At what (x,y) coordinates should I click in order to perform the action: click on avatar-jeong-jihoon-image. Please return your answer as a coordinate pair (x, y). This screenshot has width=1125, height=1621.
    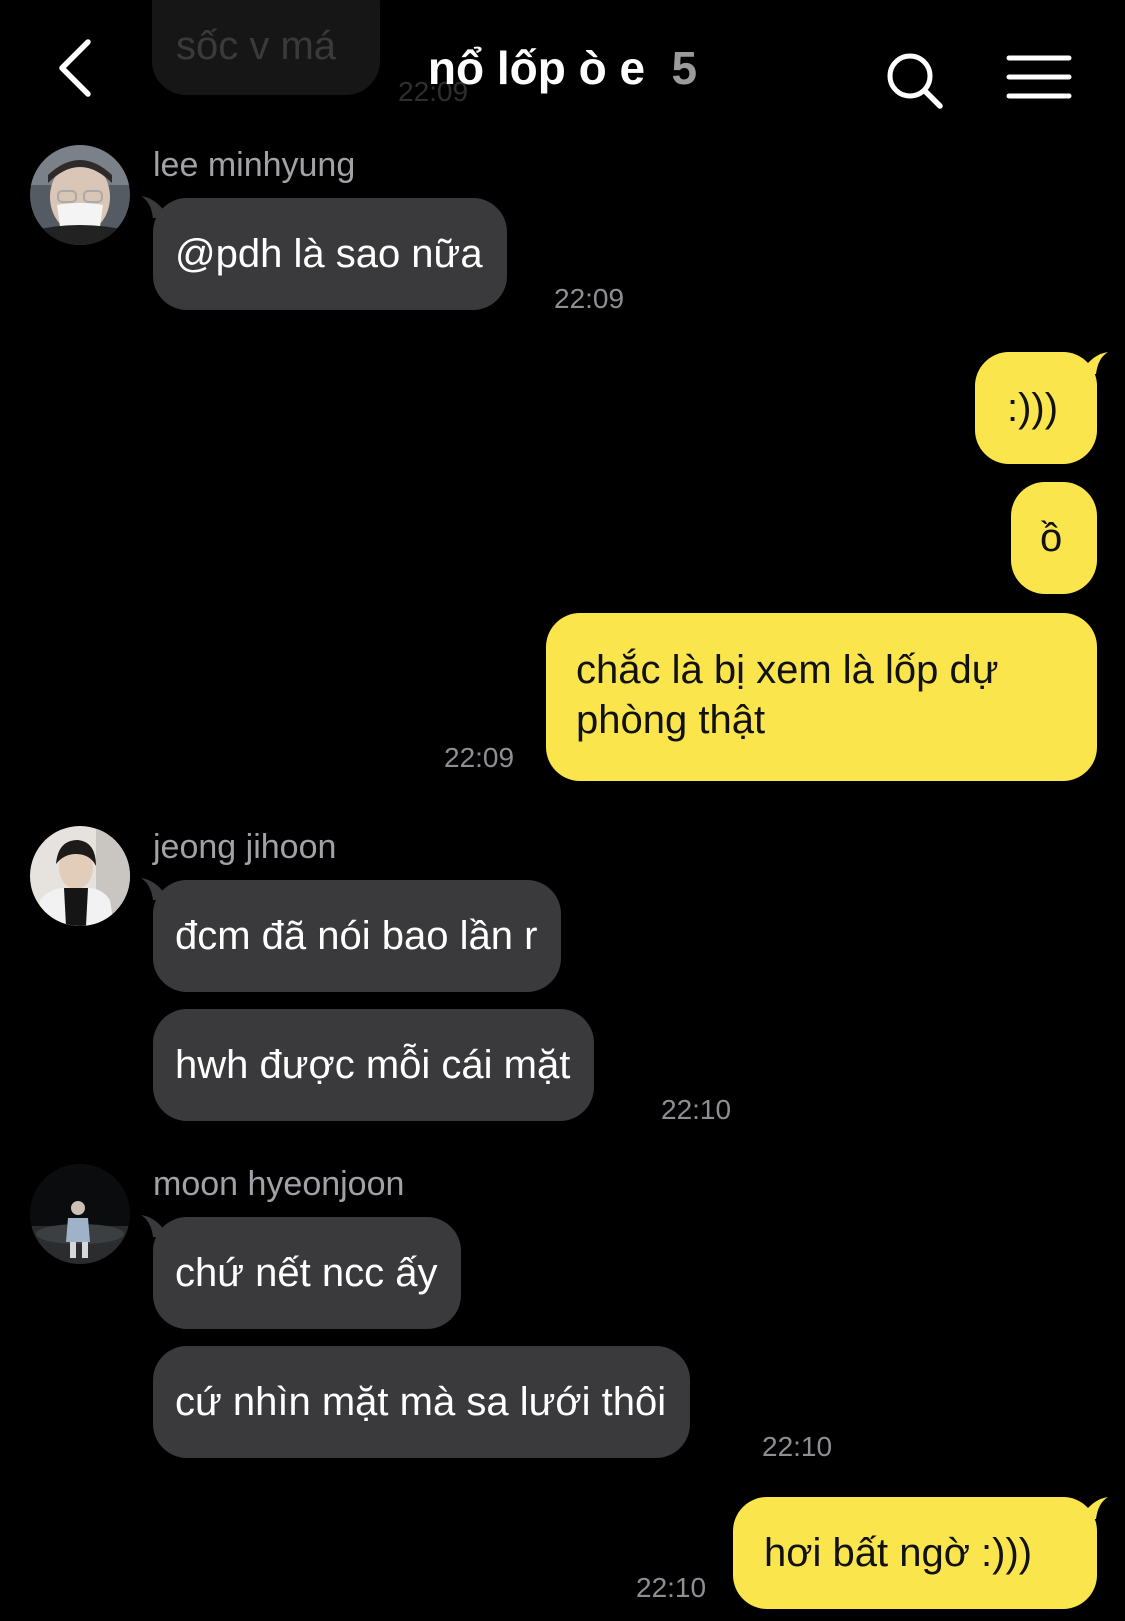
    Looking at the image, I should click on (80, 876).